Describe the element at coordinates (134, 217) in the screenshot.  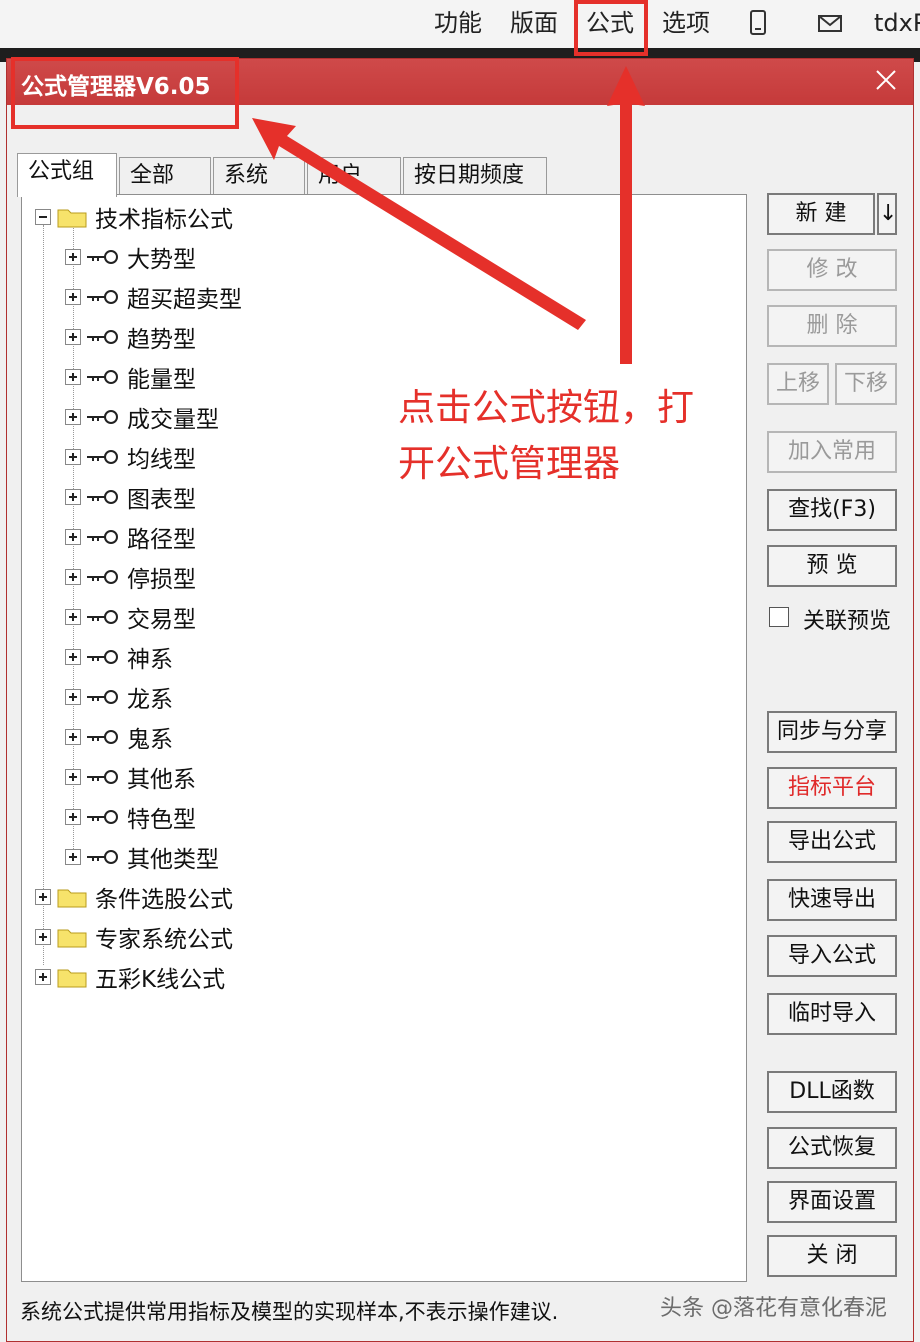
I see `tree-node-technical: 技术指标公式` at that location.